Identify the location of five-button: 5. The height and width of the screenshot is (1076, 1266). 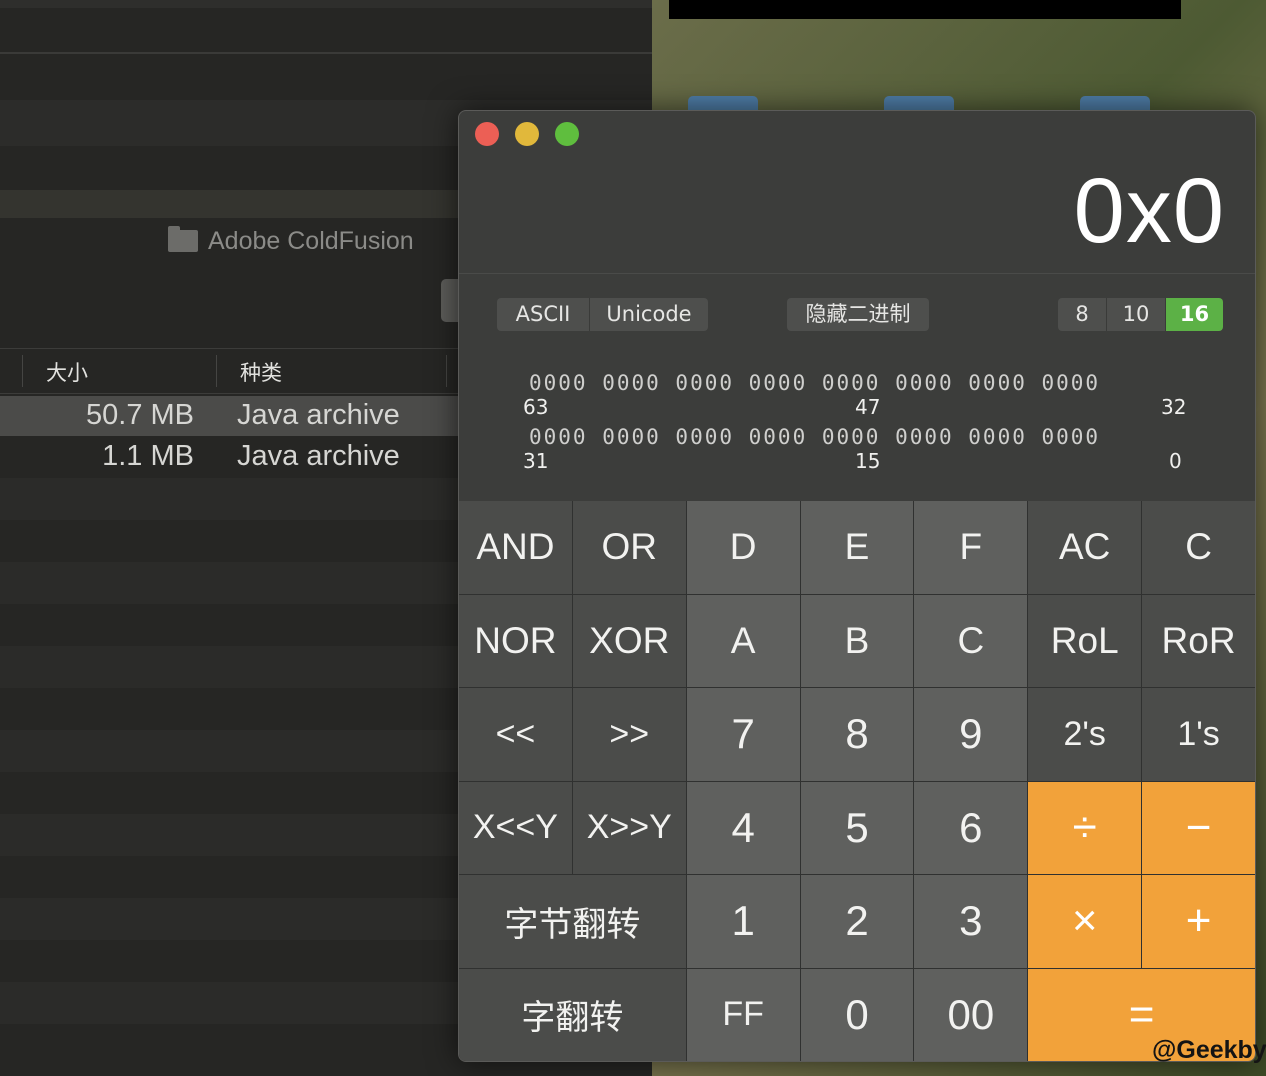
(857, 827).